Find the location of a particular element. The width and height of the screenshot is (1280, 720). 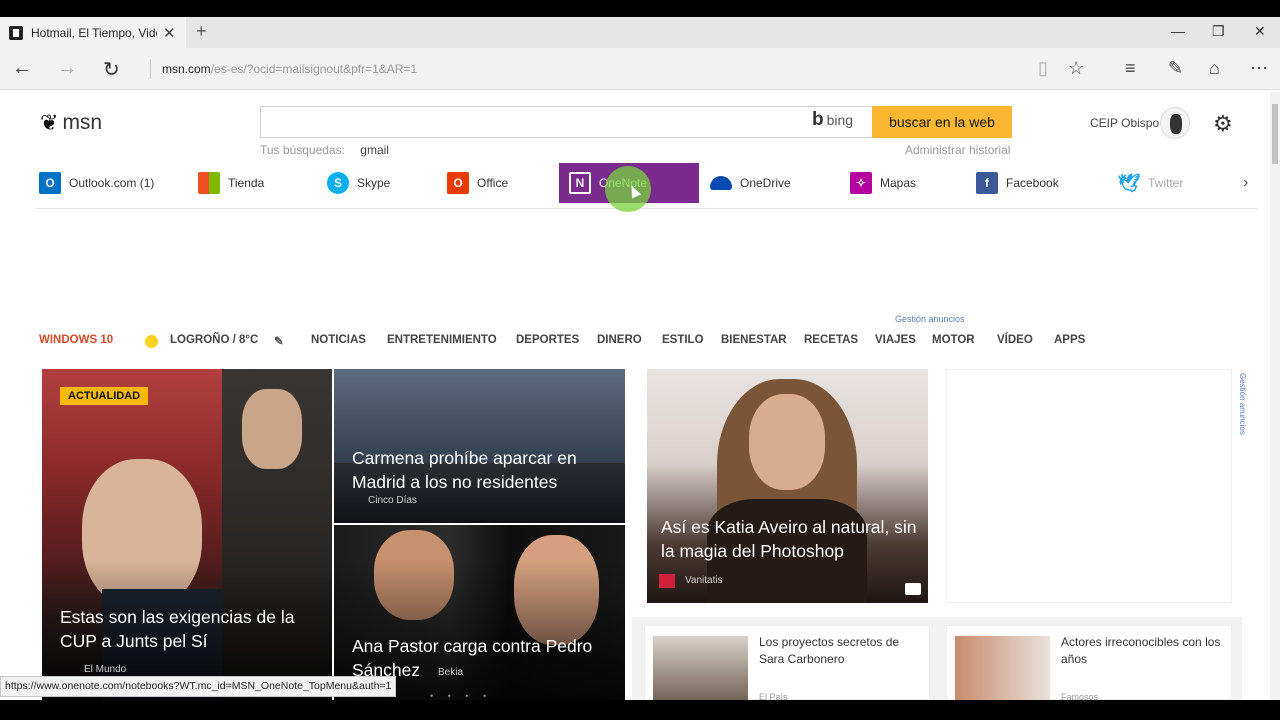

app-facebook: f Facebook is located at coordinates (1017, 183).